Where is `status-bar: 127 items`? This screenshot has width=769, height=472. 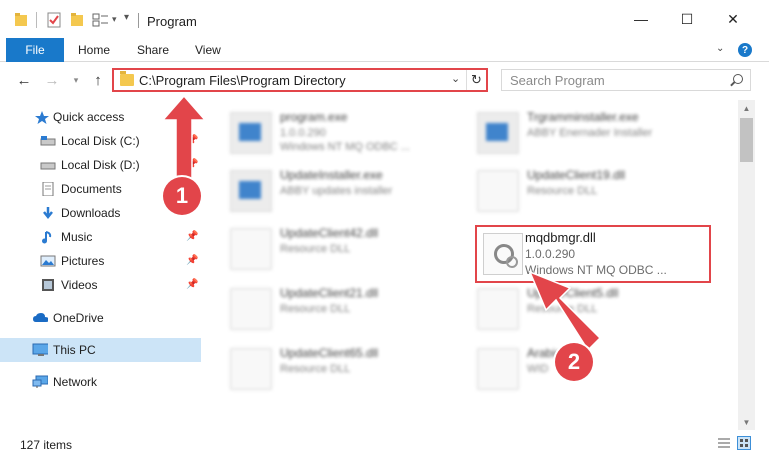 status-bar: 127 items is located at coordinates (384, 451).